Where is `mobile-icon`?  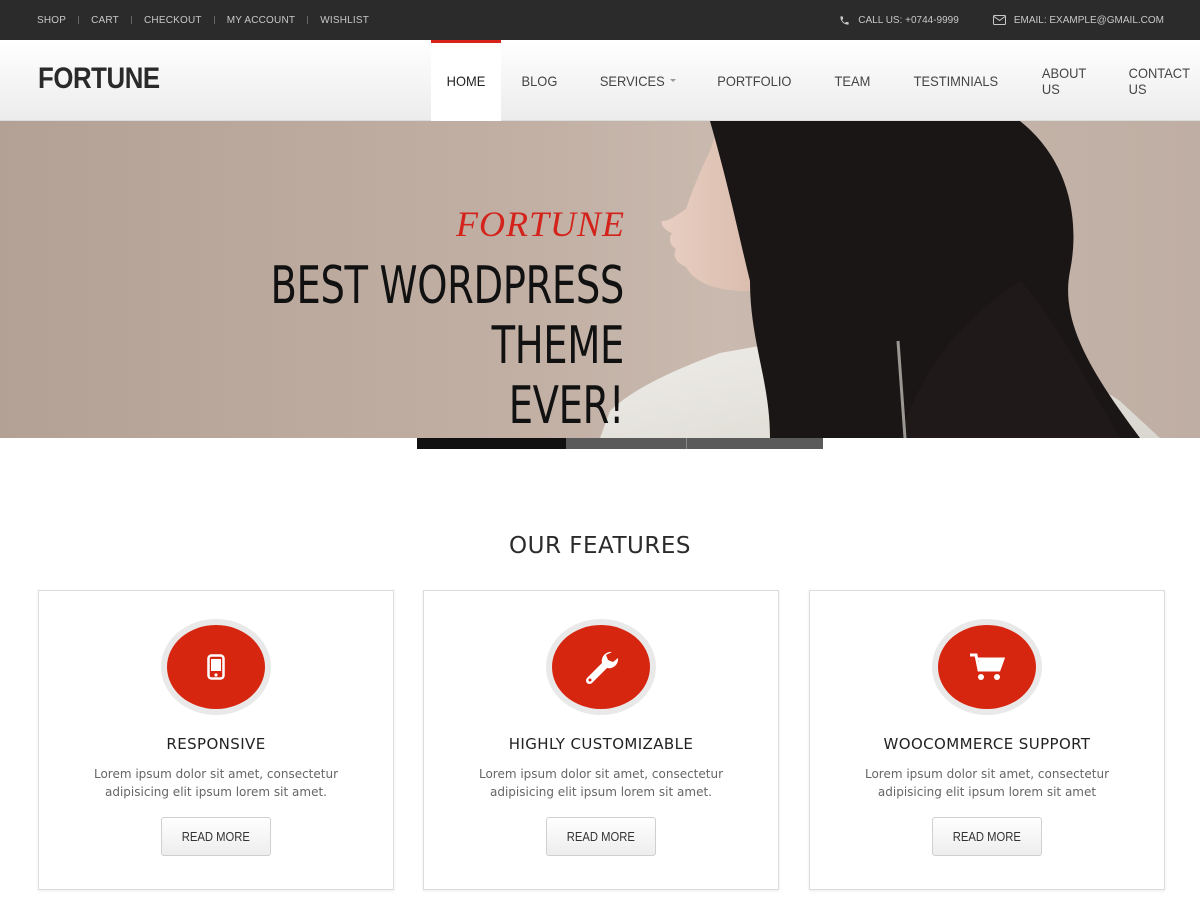 mobile-icon is located at coordinates (216, 667).